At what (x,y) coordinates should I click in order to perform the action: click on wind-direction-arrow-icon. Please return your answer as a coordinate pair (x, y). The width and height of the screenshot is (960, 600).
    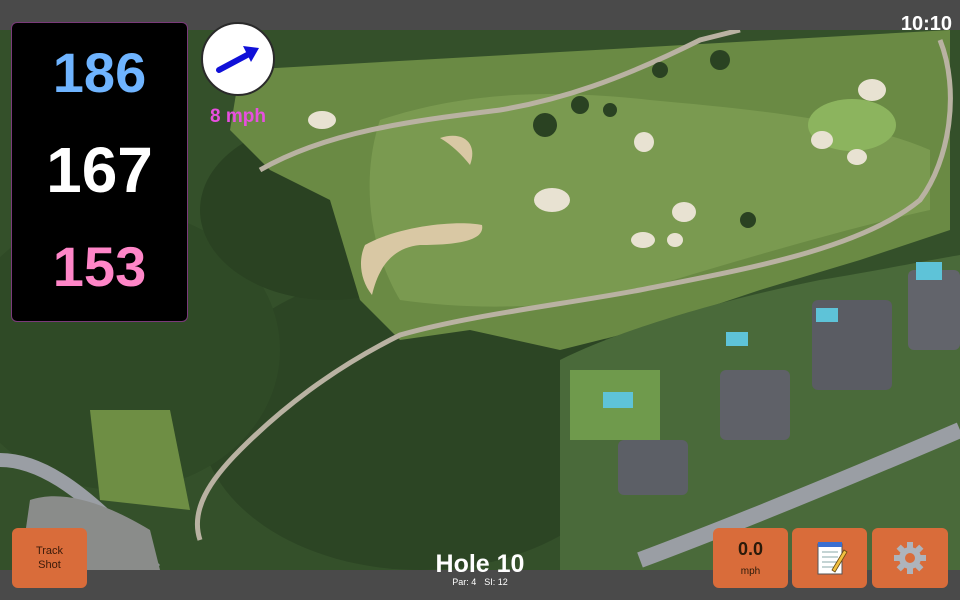
    Looking at the image, I should click on (237, 59).